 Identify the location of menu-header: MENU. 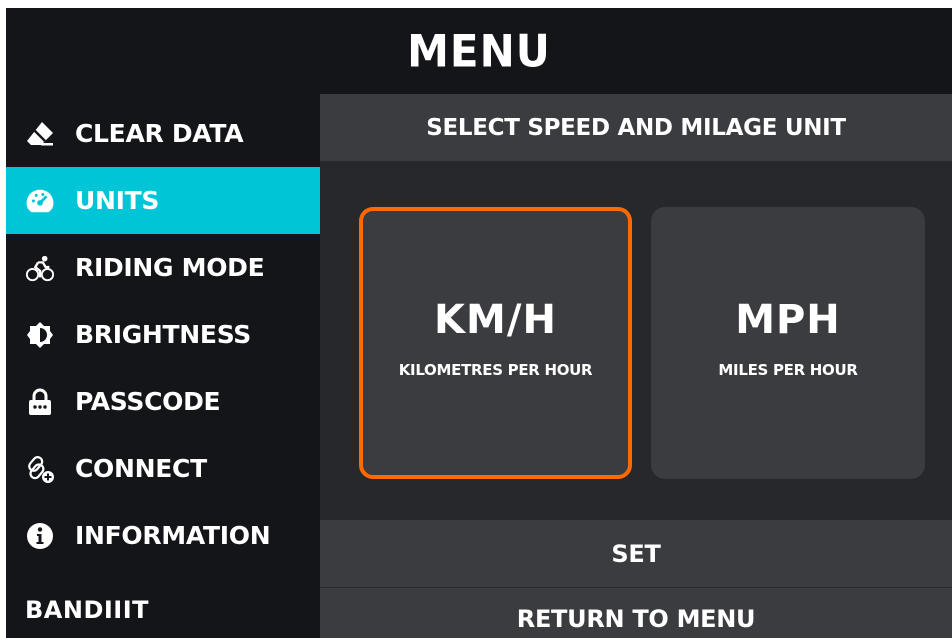
(479, 51).